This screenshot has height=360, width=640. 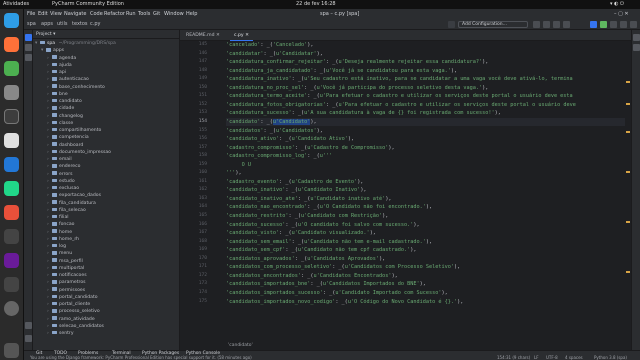 What do you see at coordinates (11, 44) in the screenshot?
I see `firefox-icon` at bounding box center [11, 44].